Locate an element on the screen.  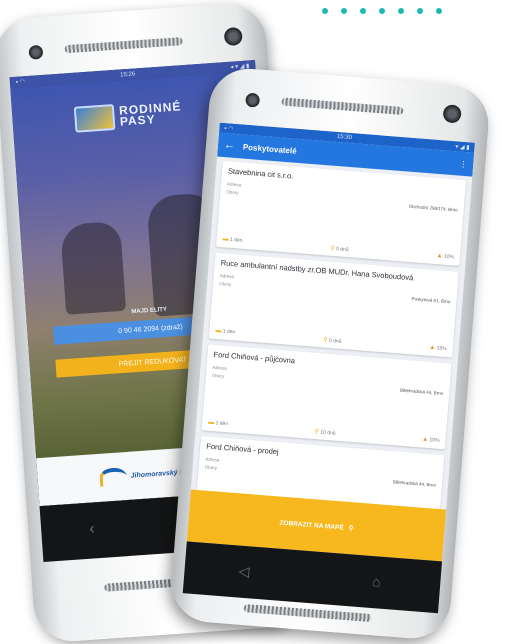
discount-meta: ▲ 15% is located at coordinates (438, 349).